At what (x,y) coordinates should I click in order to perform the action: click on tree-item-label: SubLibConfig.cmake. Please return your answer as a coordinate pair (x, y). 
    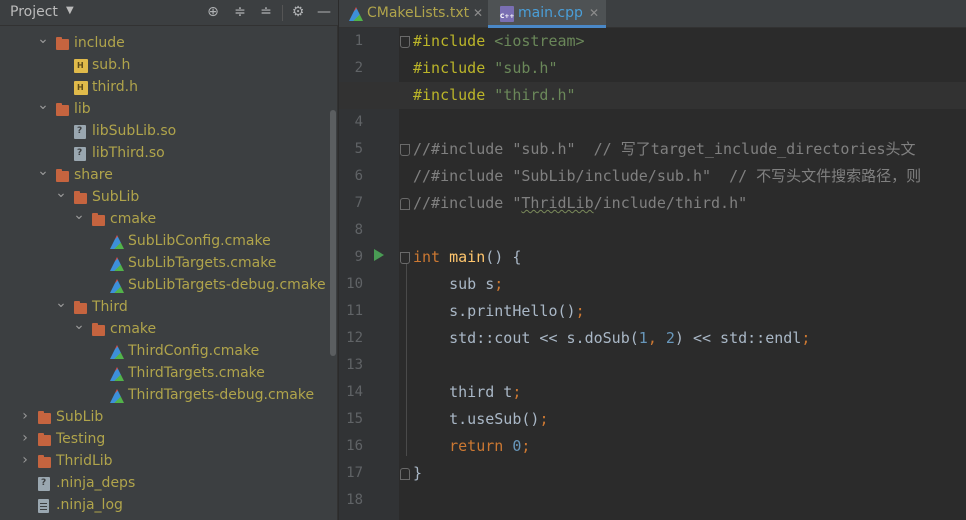
    Looking at the image, I should click on (199, 241).